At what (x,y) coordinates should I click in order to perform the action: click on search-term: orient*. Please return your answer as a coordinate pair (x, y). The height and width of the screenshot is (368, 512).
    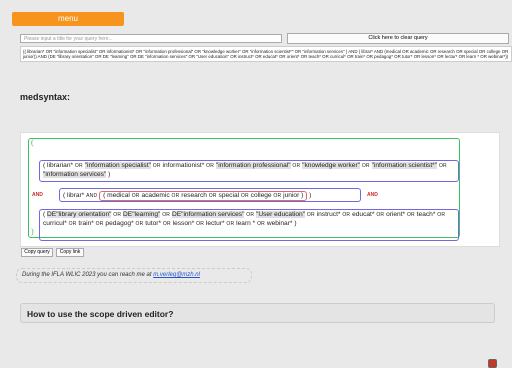
    Looking at the image, I should click on (396, 214).